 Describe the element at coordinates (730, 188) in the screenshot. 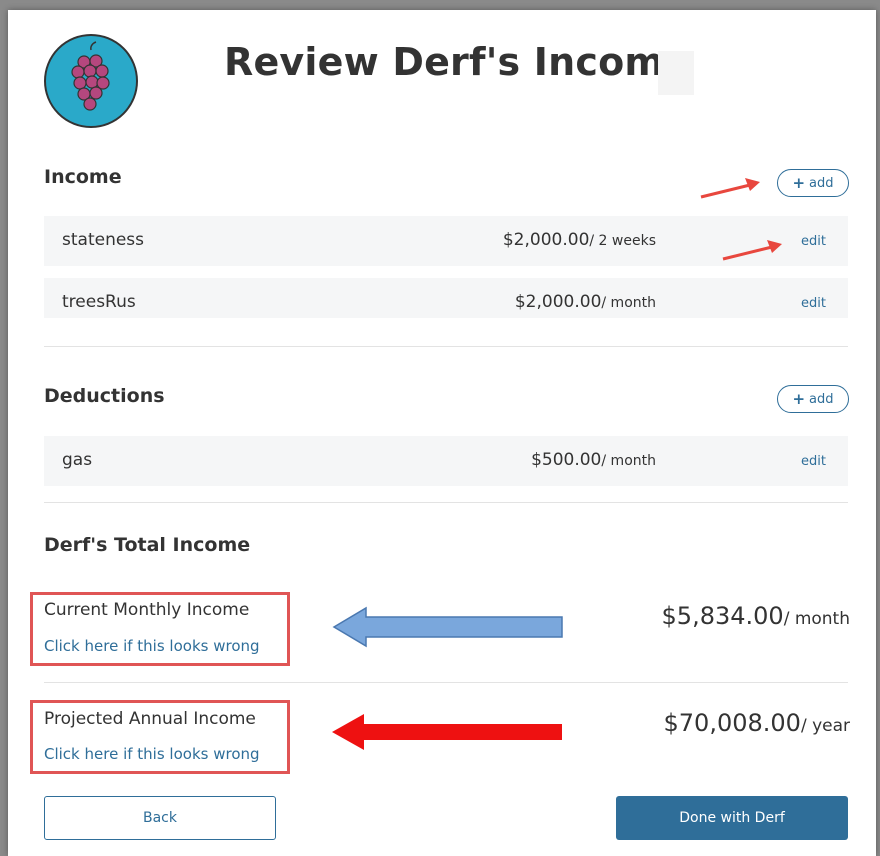

I see `annotation-pointer-add` at that location.